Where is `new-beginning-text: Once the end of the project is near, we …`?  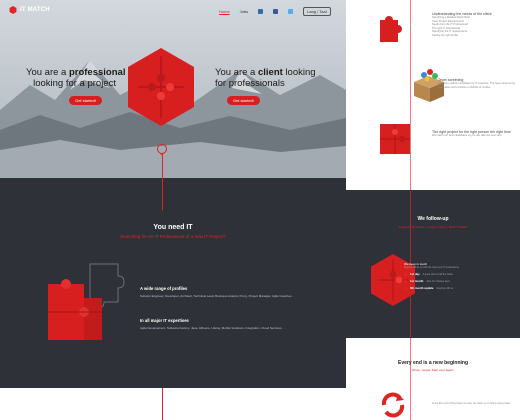
new-beginning-text: Once the end of the project is near, we … is located at coordinates (472, 403).